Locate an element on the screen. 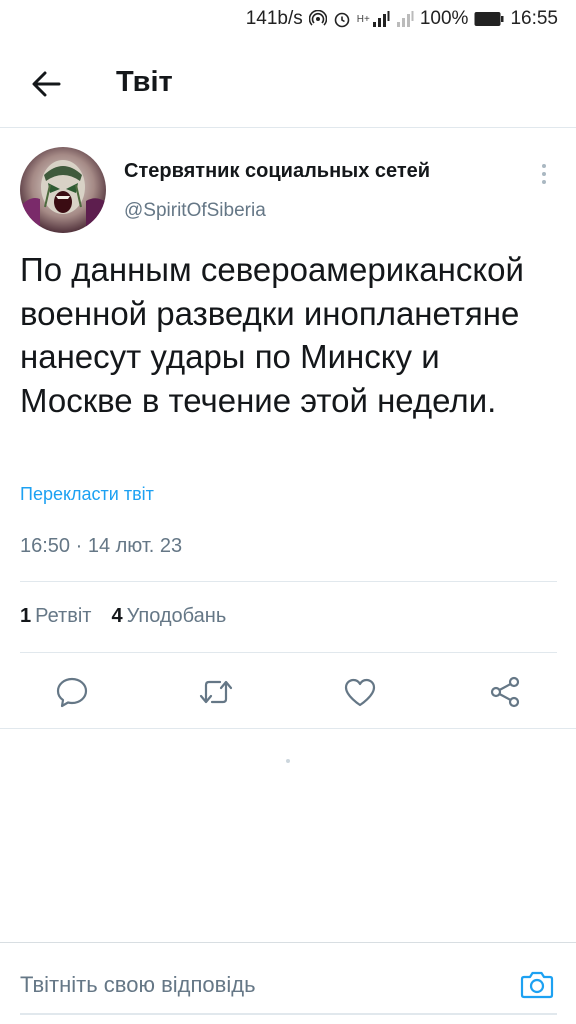  status-icons: 141b/s H+ 100% 16:55 is located at coordinates (402, 19).